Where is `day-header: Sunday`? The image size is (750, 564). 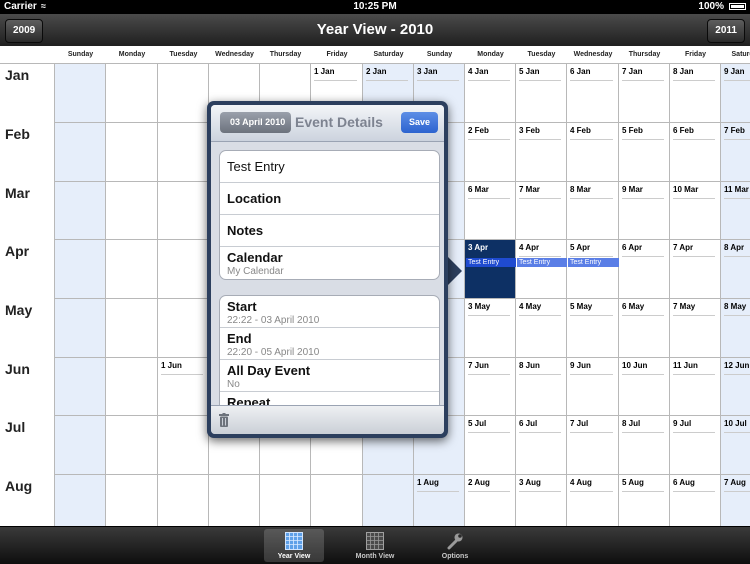
day-header: Sunday is located at coordinates (439, 54).